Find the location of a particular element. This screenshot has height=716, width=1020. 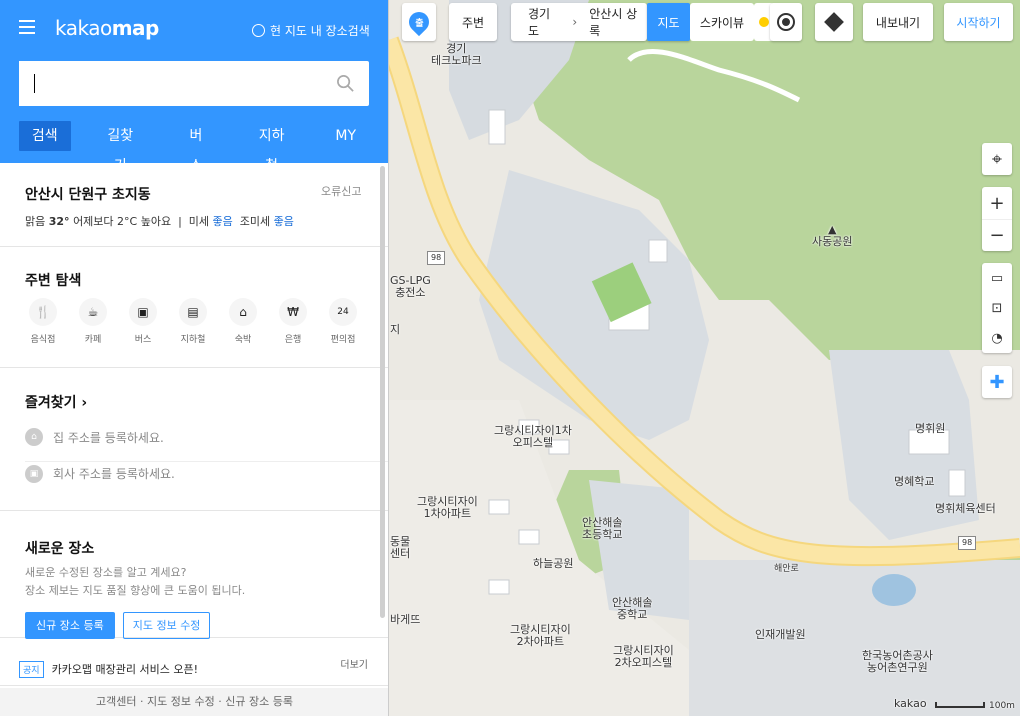

add-place-button: ✚ is located at coordinates (997, 382).